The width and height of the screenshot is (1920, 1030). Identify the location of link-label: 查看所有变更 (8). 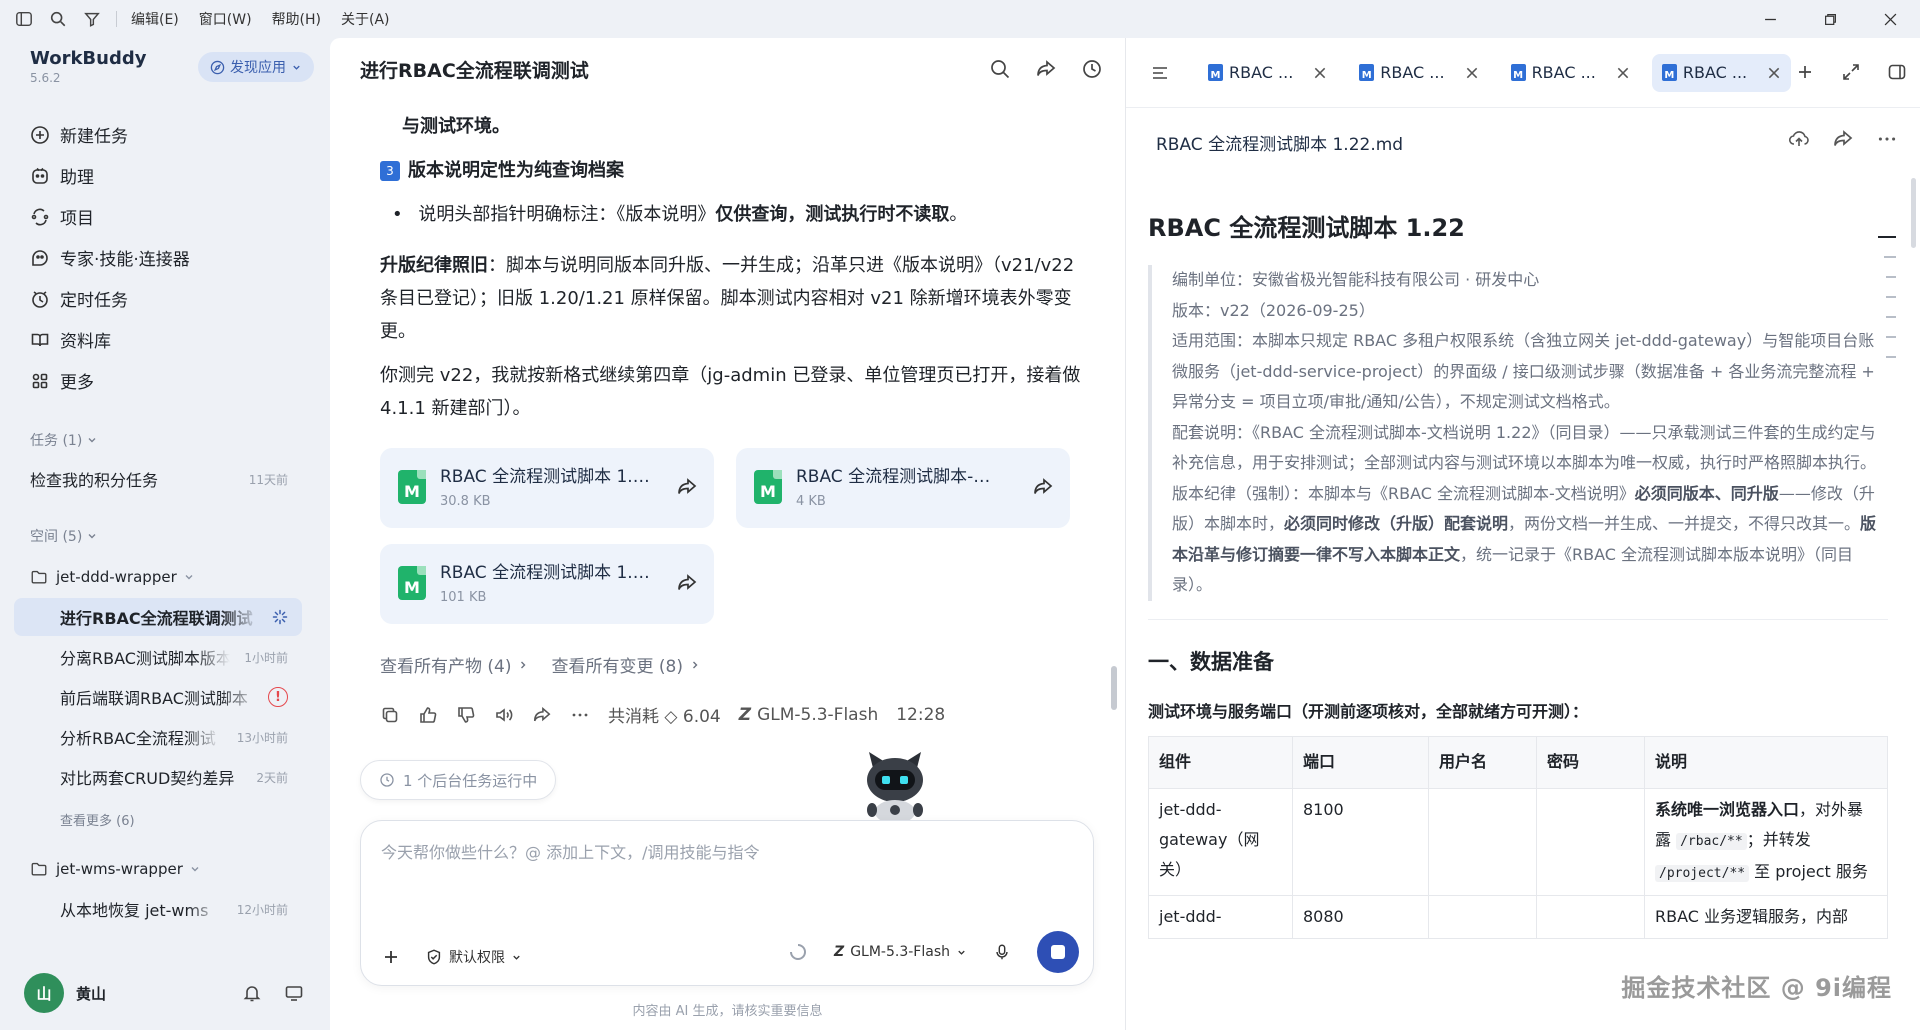
(617, 667).